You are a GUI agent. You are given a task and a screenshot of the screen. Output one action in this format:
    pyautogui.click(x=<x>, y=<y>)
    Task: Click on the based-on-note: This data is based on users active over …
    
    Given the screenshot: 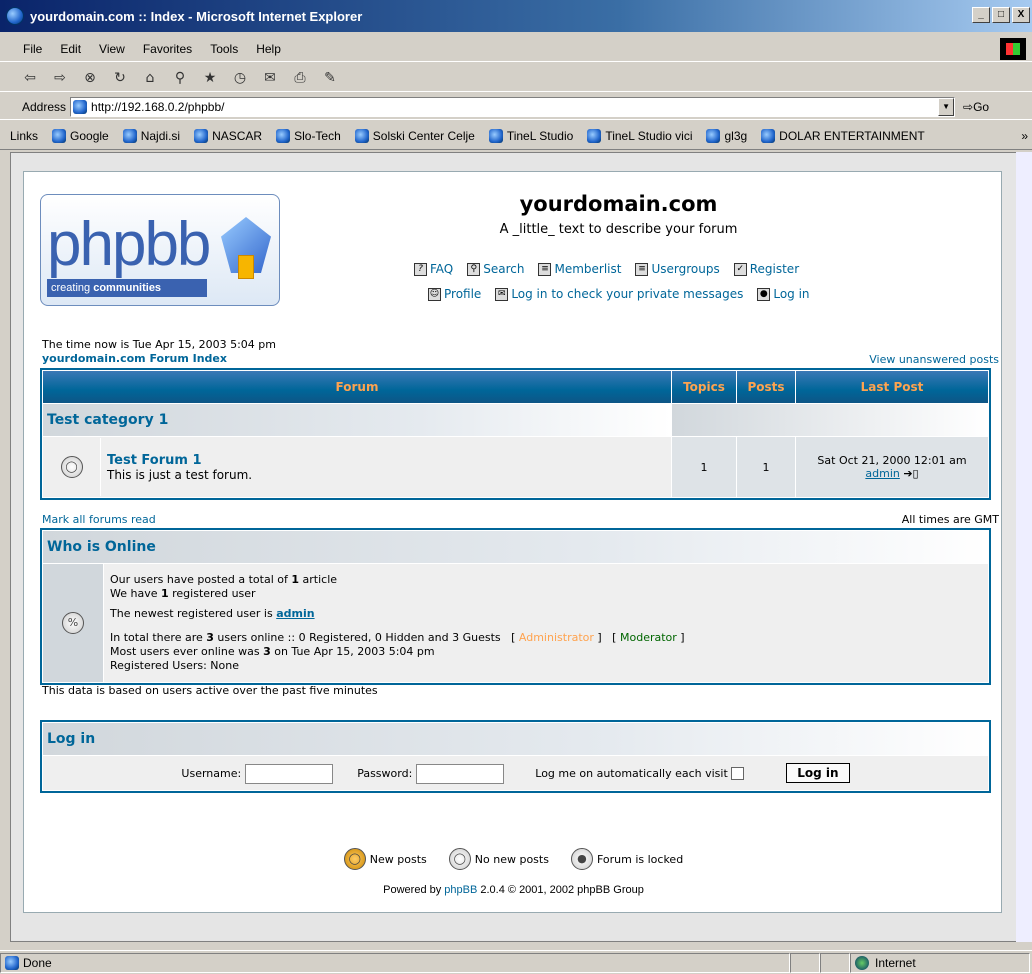 What is the action you would take?
    pyautogui.click(x=210, y=690)
    